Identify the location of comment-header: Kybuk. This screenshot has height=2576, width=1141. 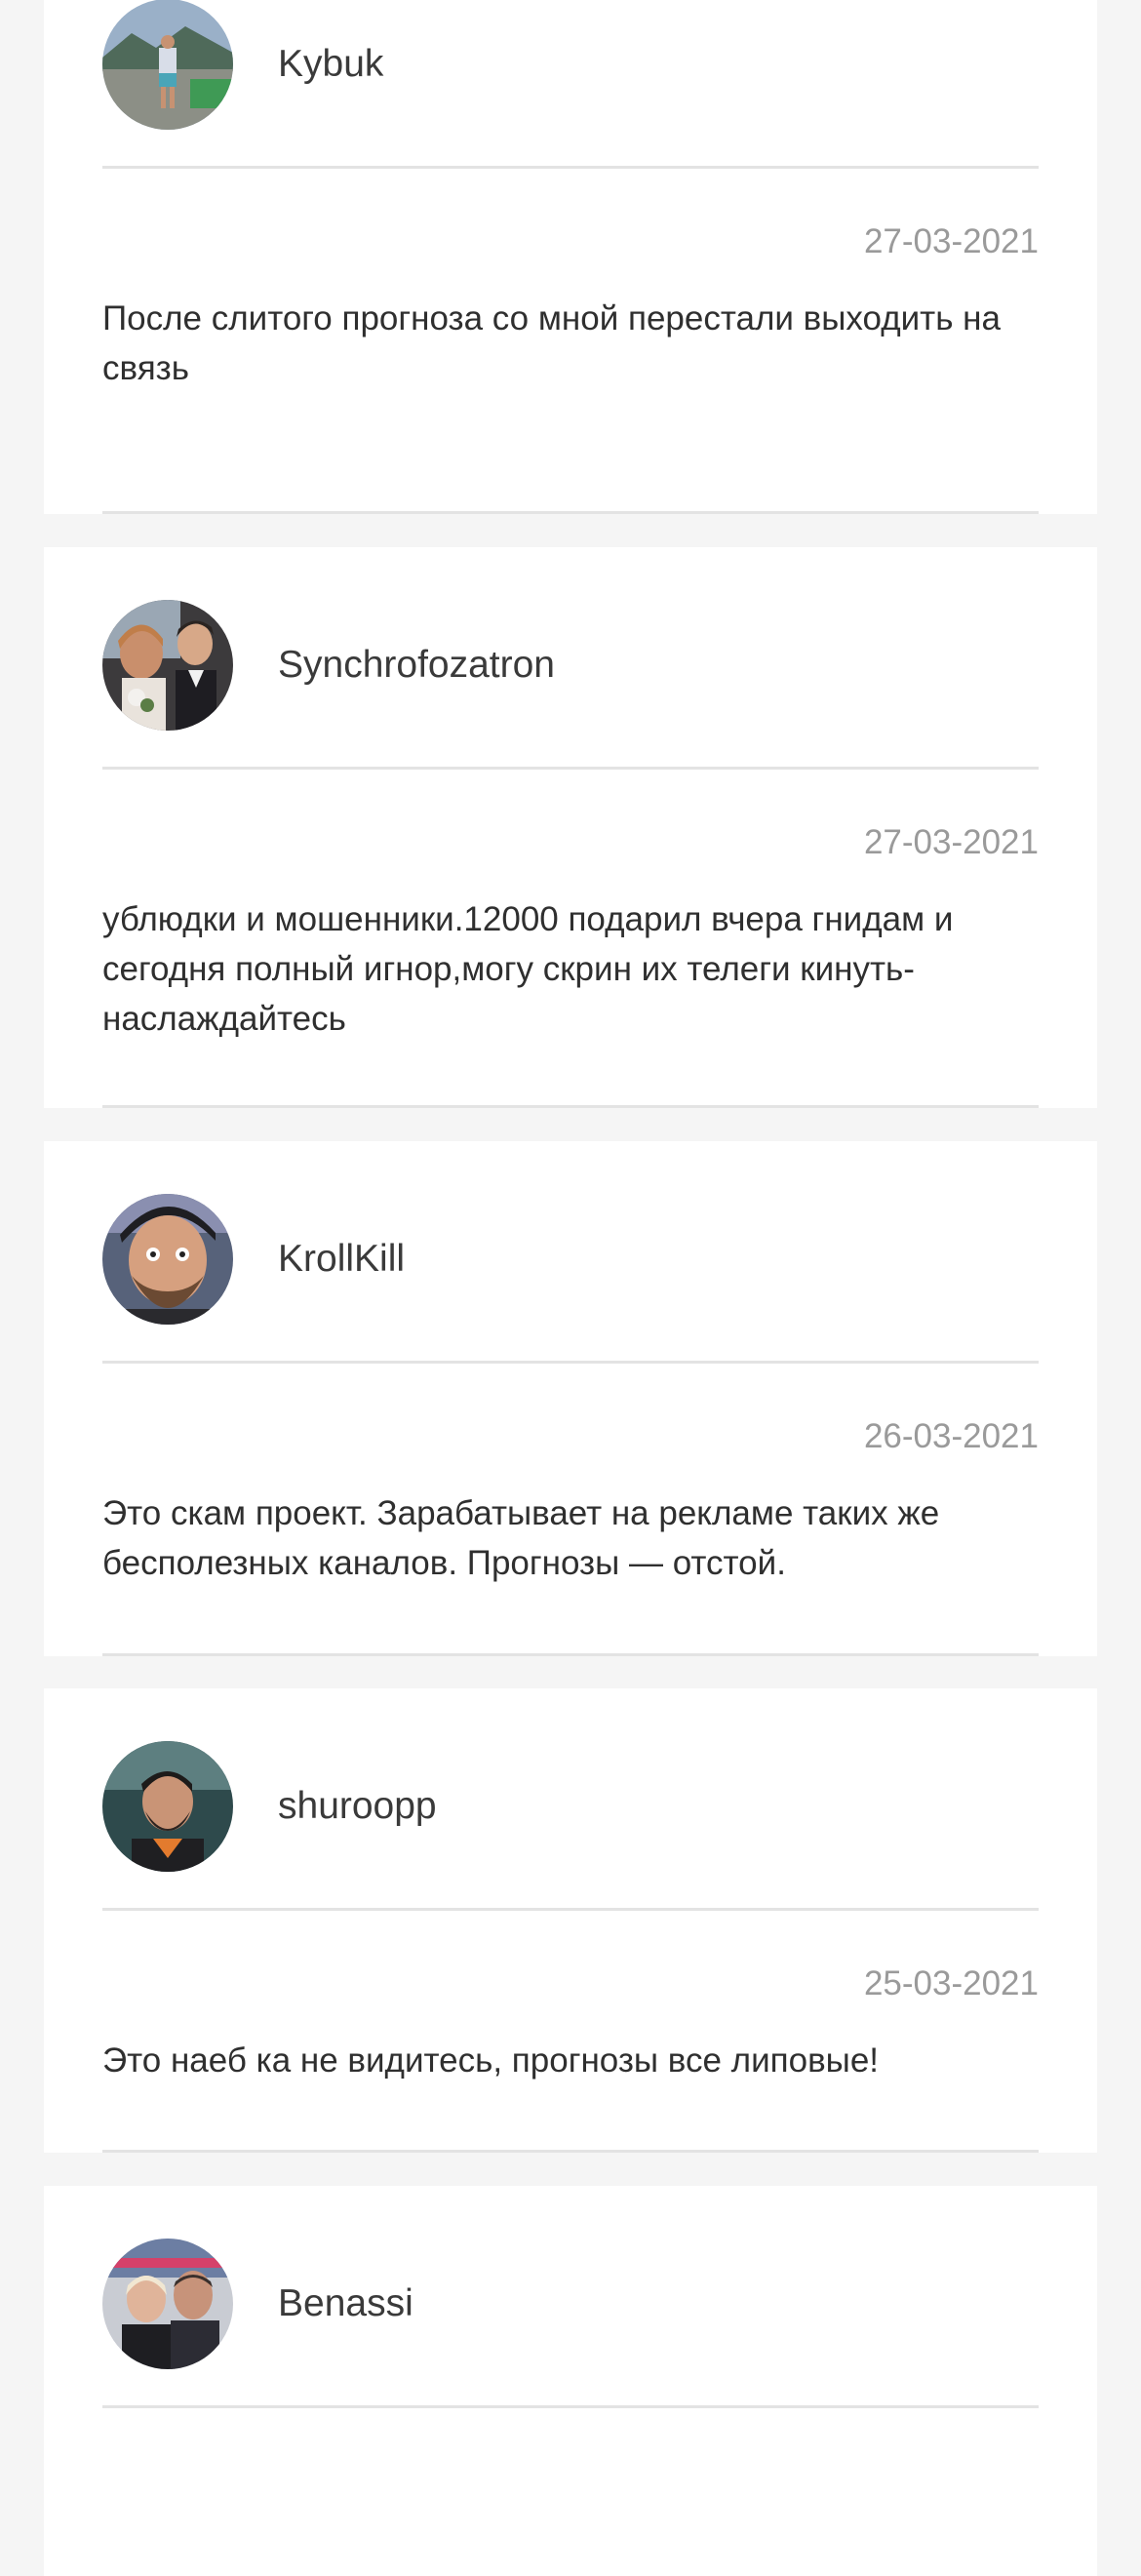
(570, 84).